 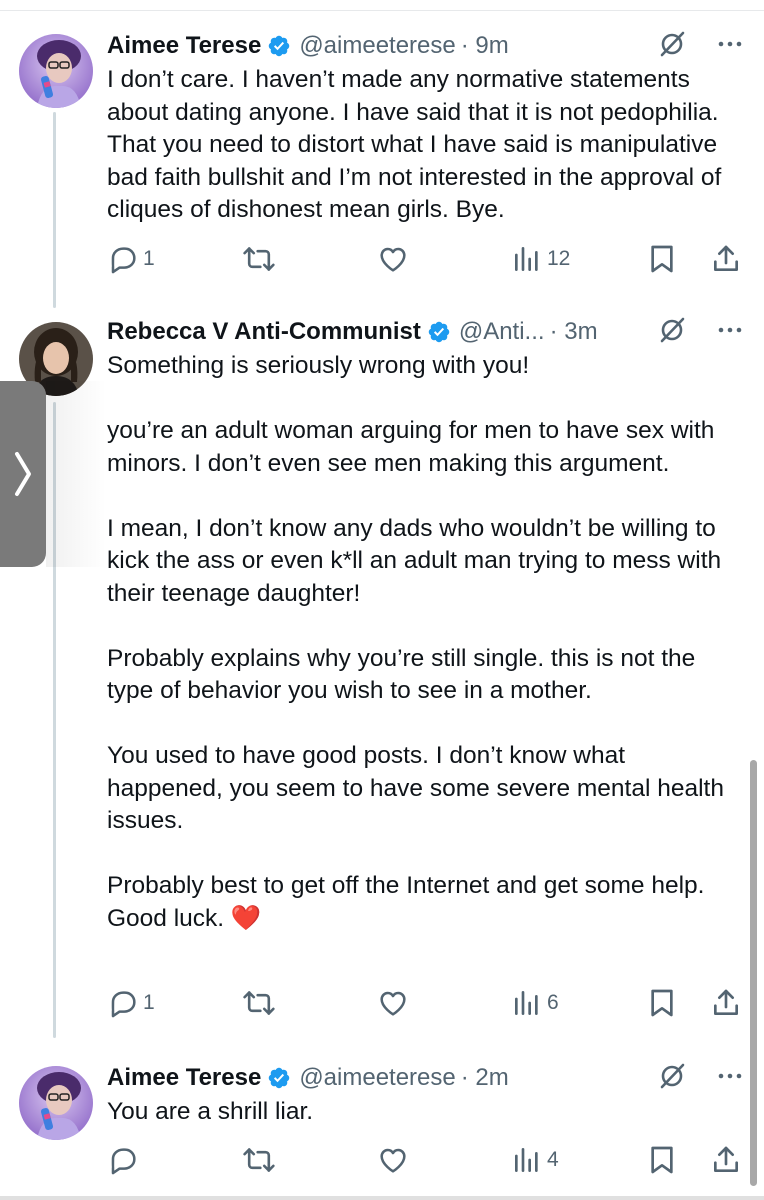 I want to click on views-count: 12, so click(x=559, y=258).